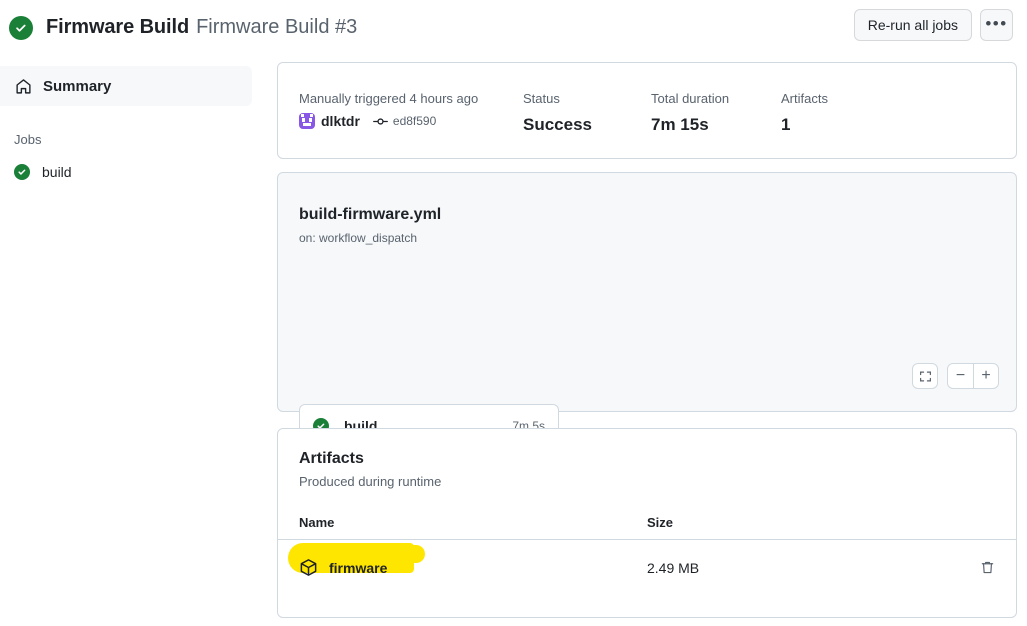 The width and height of the screenshot is (1027, 626). What do you see at coordinates (804, 98) in the screenshot?
I see `artifacts-count-label: Artifacts` at bounding box center [804, 98].